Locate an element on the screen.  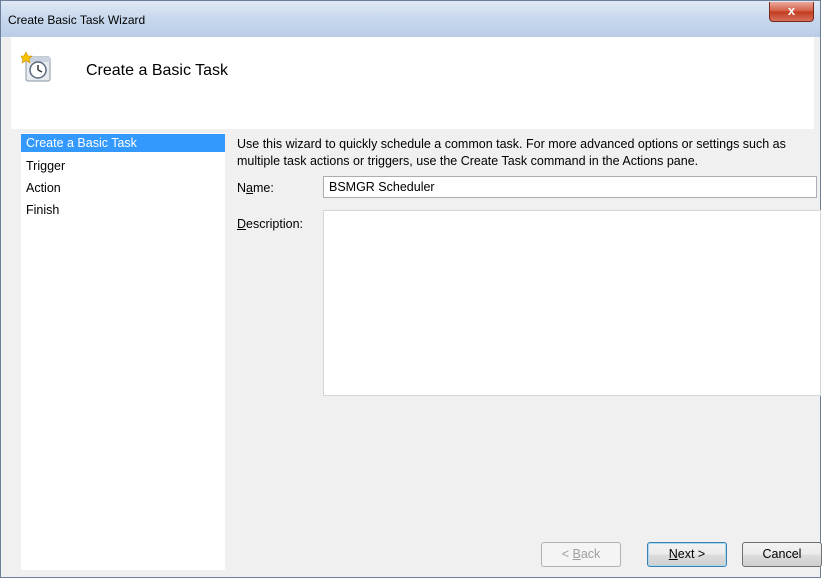
scheduled-task-clock-icon is located at coordinates (36, 66).